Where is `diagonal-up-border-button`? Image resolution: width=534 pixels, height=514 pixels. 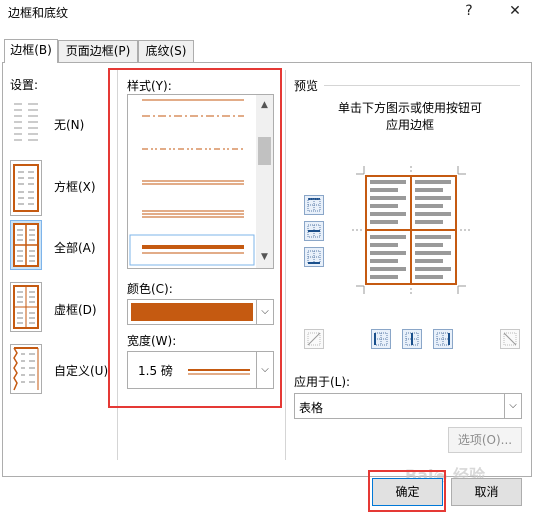 diagonal-up-border-button is located at coordinates (314, 339).